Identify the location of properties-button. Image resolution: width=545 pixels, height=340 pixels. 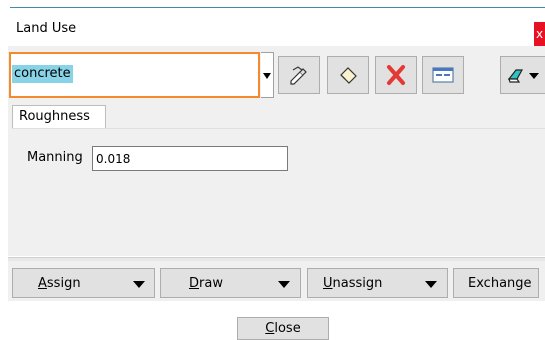
(443, 75).